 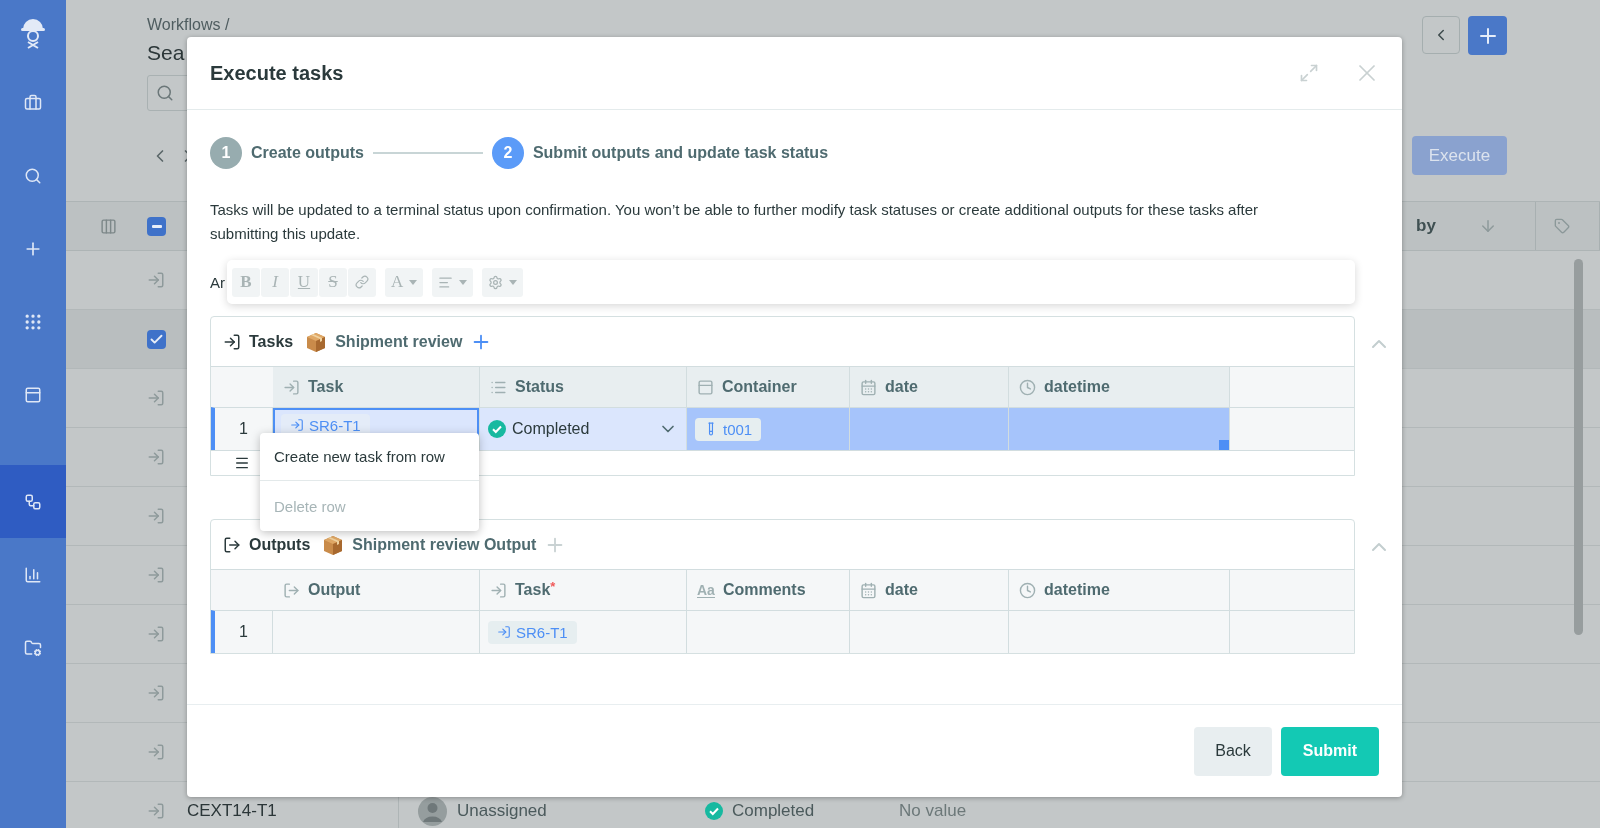 What do you see at coordinates (218, 282) in the screenshot?
I see `field-label: Ar` at bounding box center [218, 282].